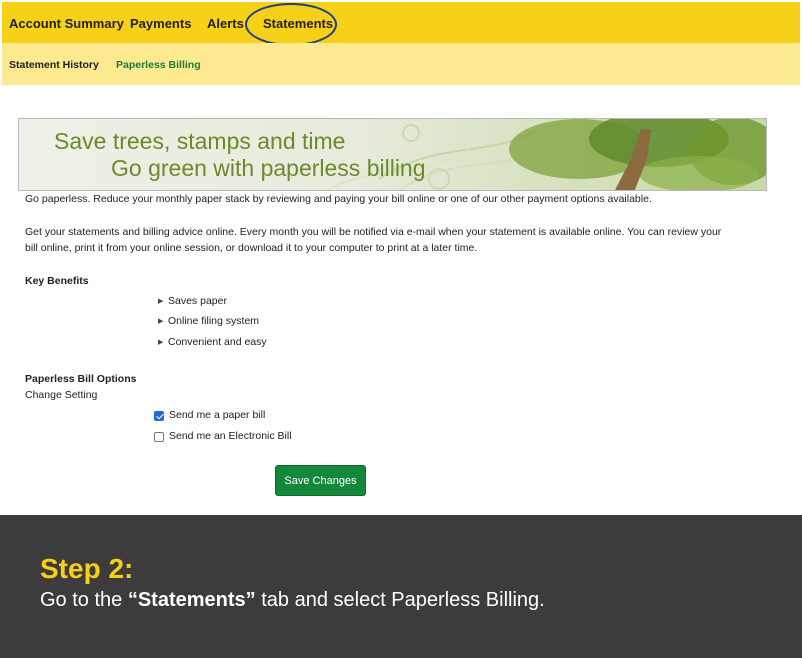 The width and height of the screenshot is (802, 658). Describe the element at coordinates (61, 395) in the screenshot. I see `change-setting-label: Change Setting` at that location.